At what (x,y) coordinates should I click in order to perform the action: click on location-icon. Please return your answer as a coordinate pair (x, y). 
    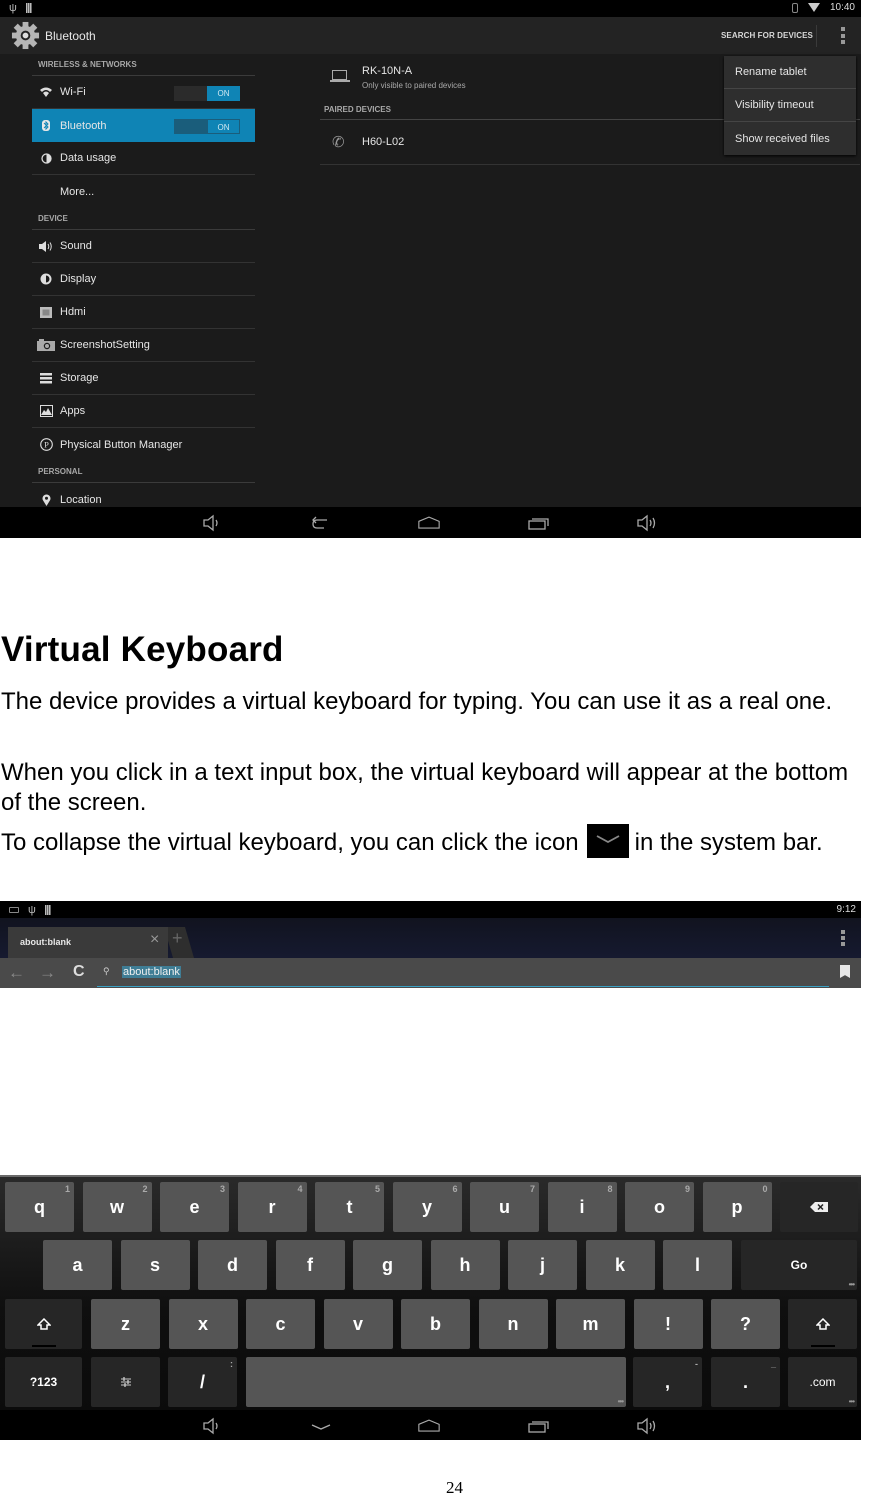
    Looking at the image, I should click on (46, 499).